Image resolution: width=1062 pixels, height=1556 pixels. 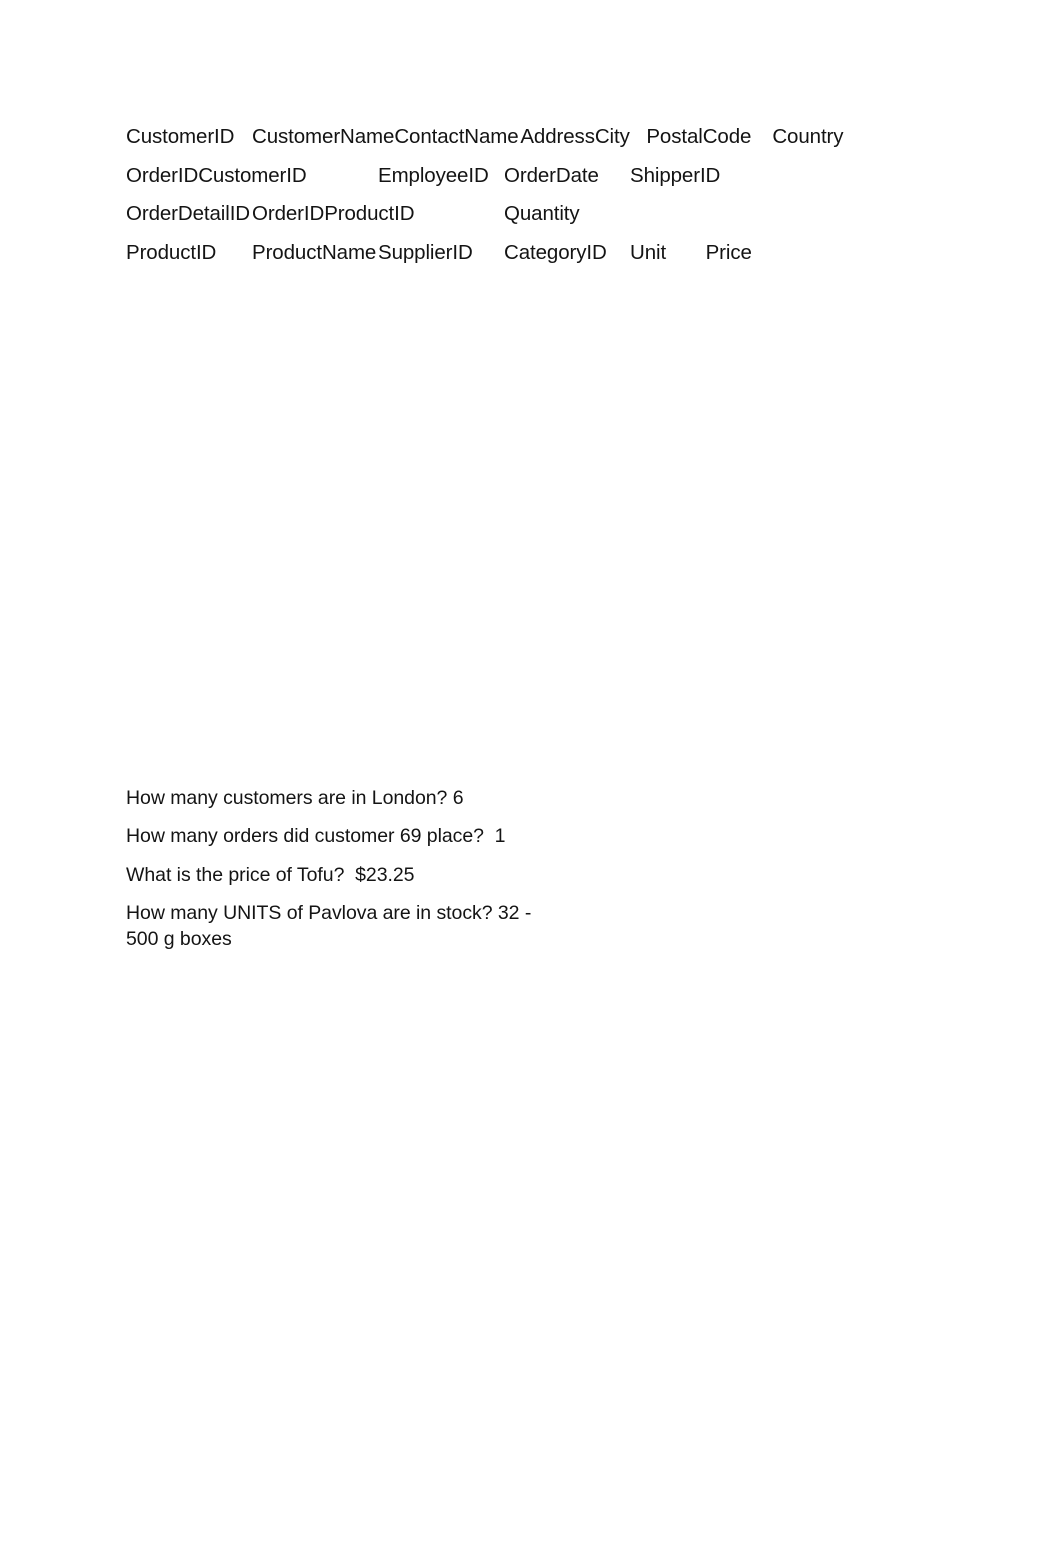 I want to click on schema-field-orderdate: OrderDate, so click(x=551, y=175).